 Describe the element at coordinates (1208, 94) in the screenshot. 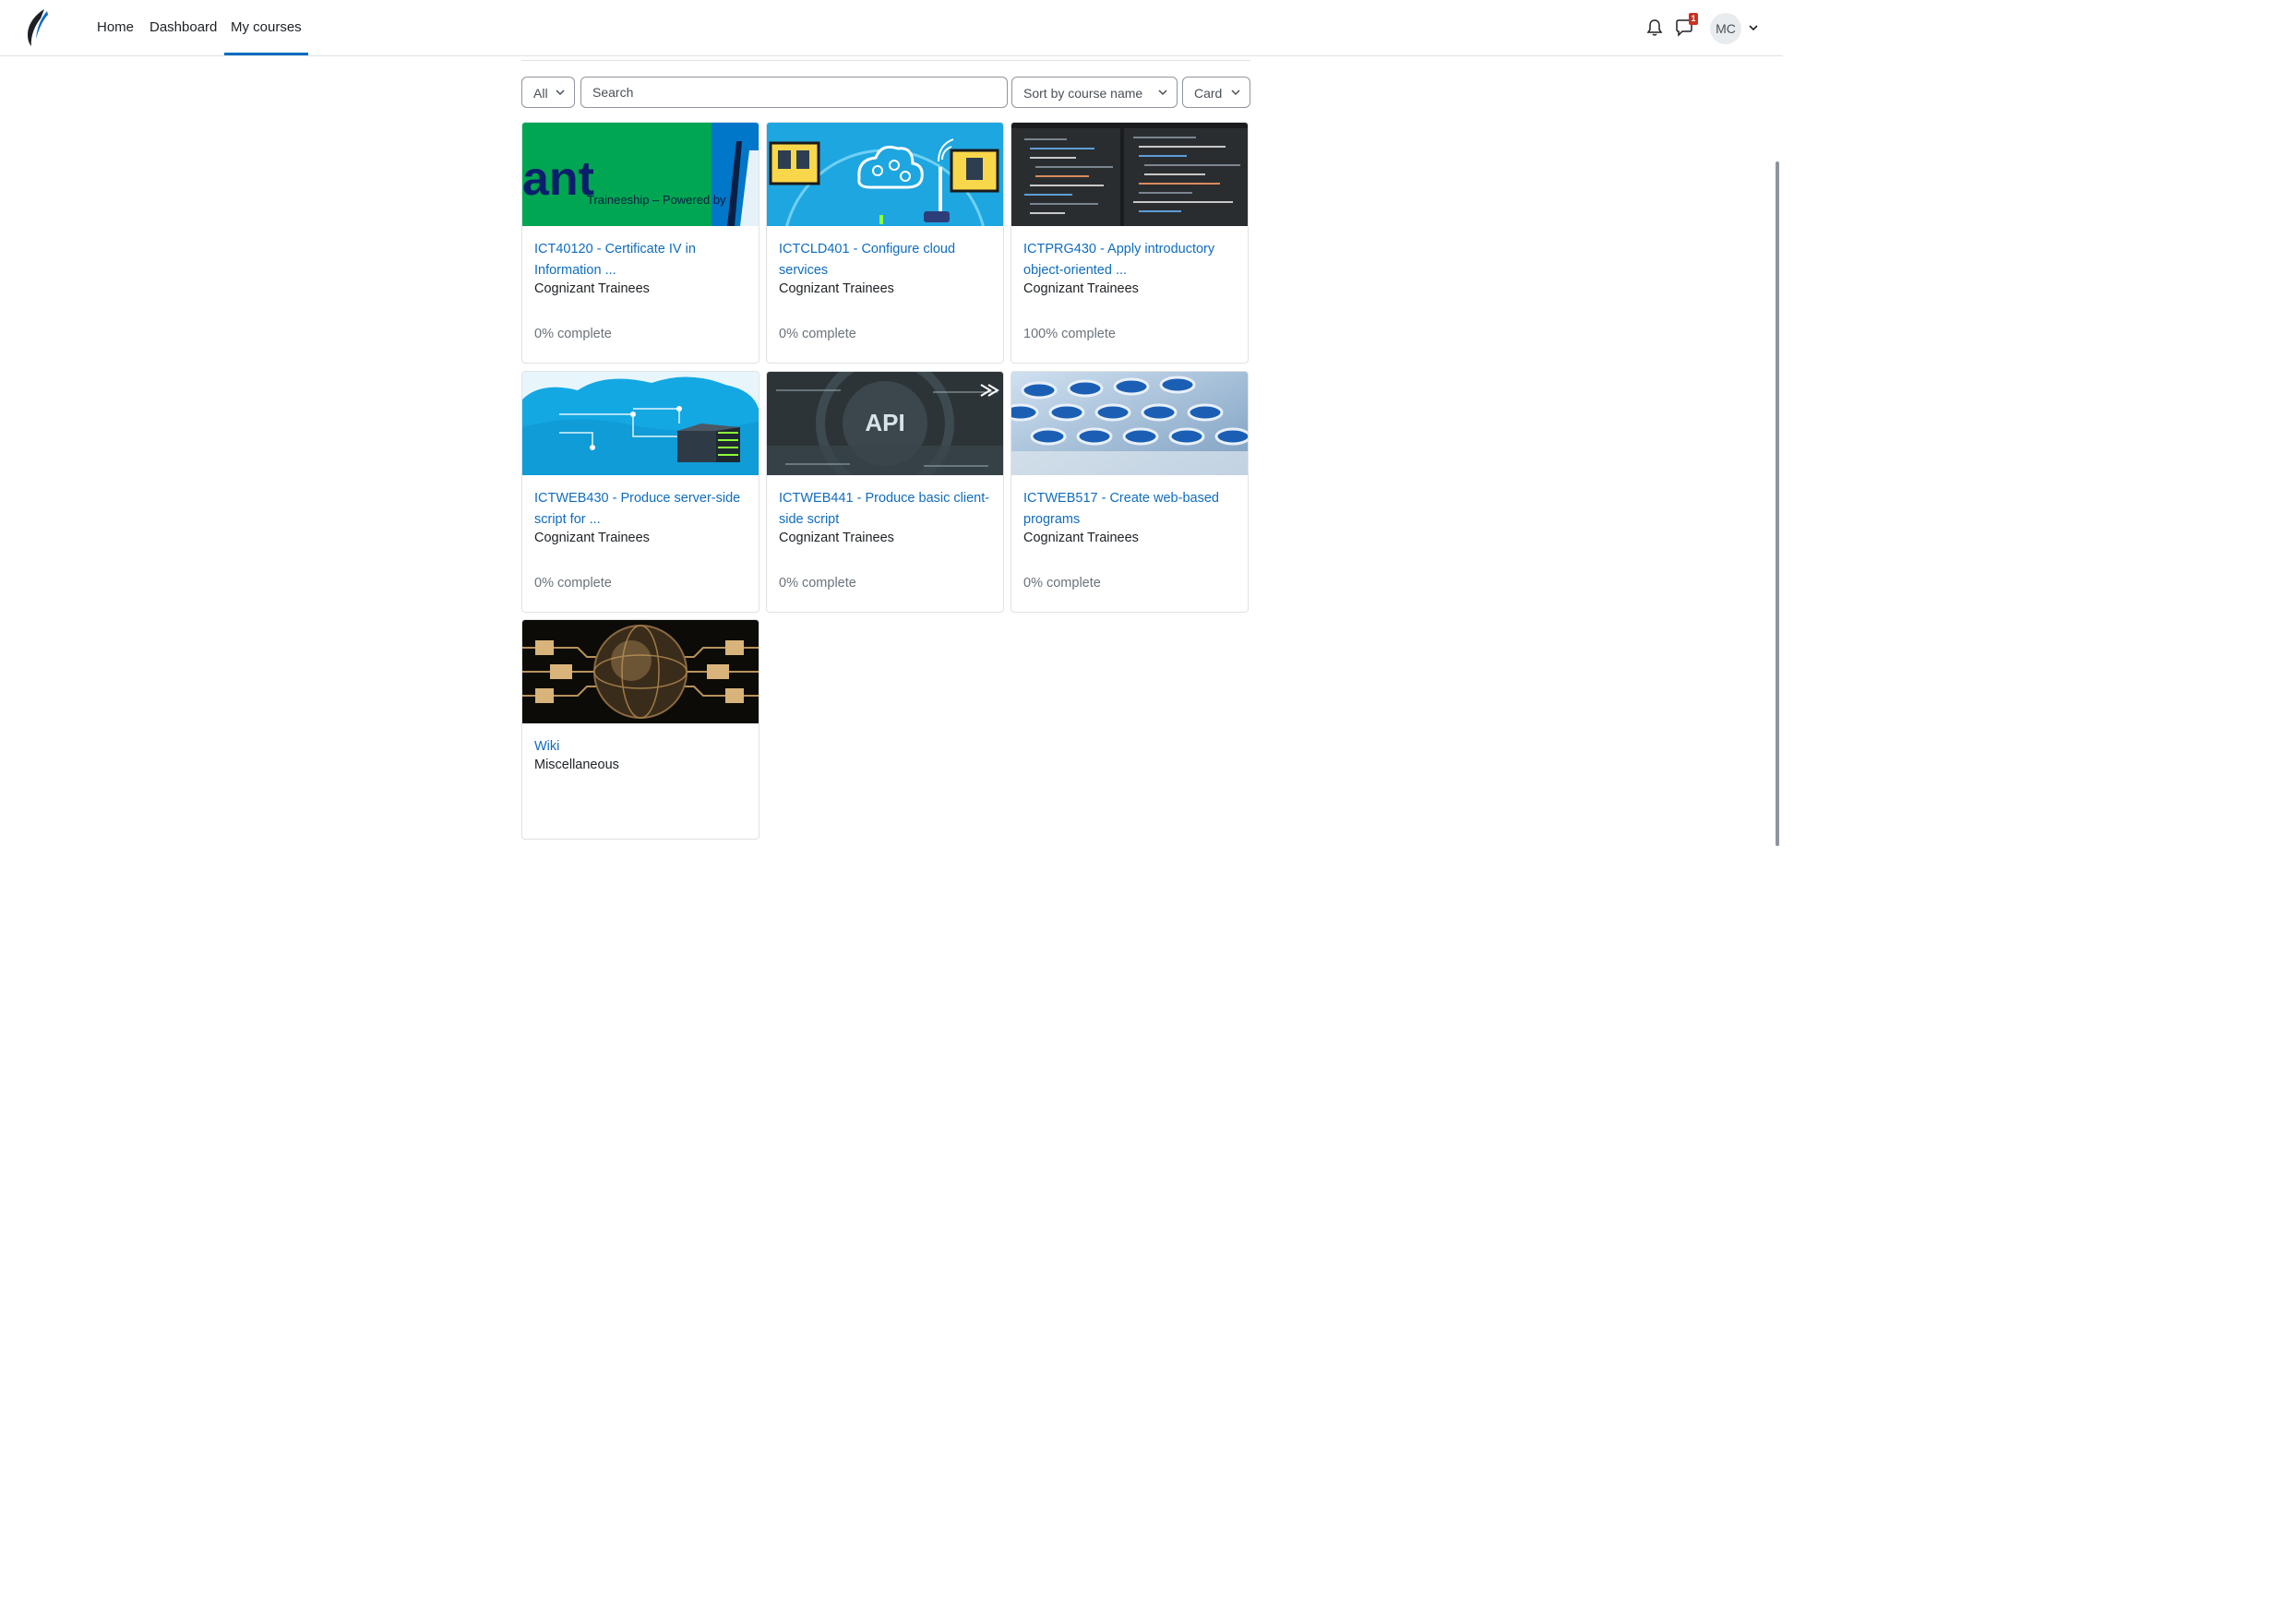

I see `view-value: Card` at that location.